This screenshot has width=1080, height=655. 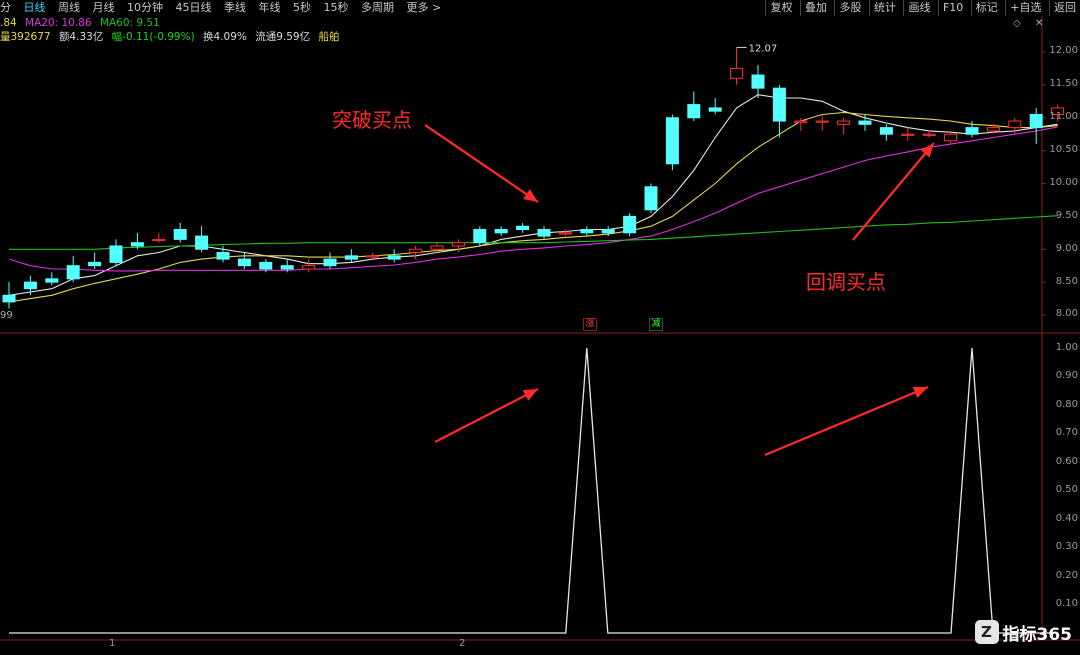 What do you see at coordinates (1066, 404) in the screenshot?
I see `indicator-axis-label: 0.80` at bounding box center [1066, 404].